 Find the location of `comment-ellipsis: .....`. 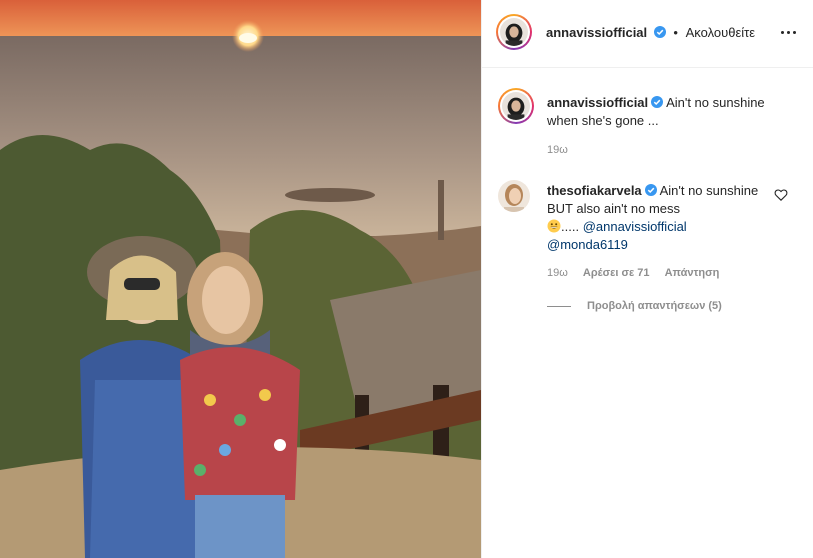

comment-ellipsis: ..... is located at coordinates (570, 226).